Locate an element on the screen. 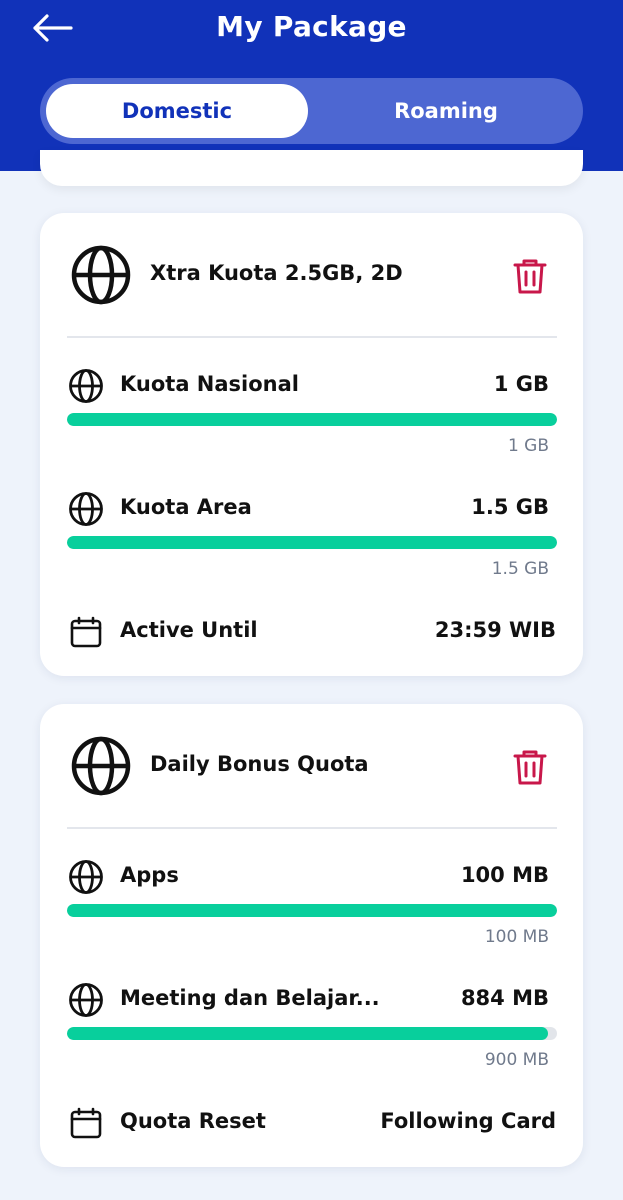  active-until-value: 23:59 WIB is located at coordinates (495, 630).